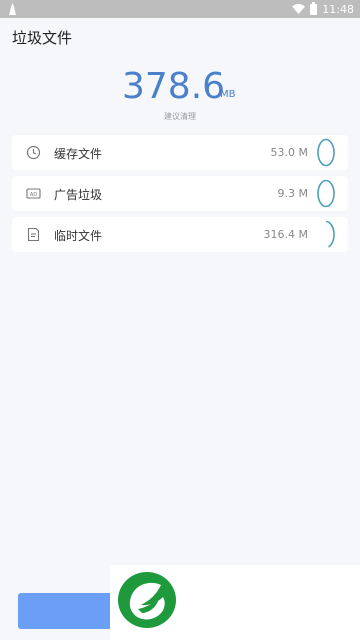 This screenshot has width=360, height=640. I want to click on status-right: 11:48, so click(323, 8).